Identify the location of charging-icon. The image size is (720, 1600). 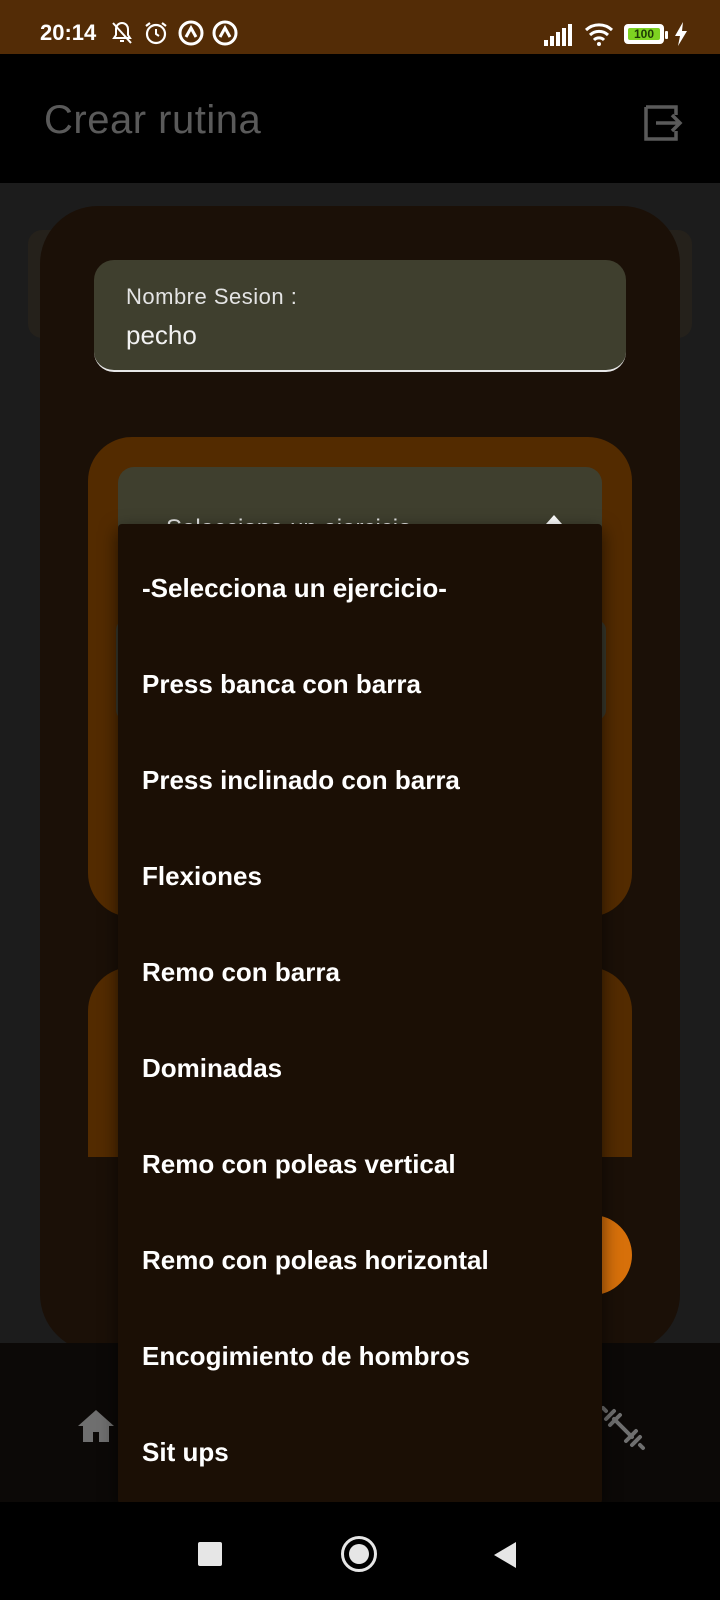
(681, 34).